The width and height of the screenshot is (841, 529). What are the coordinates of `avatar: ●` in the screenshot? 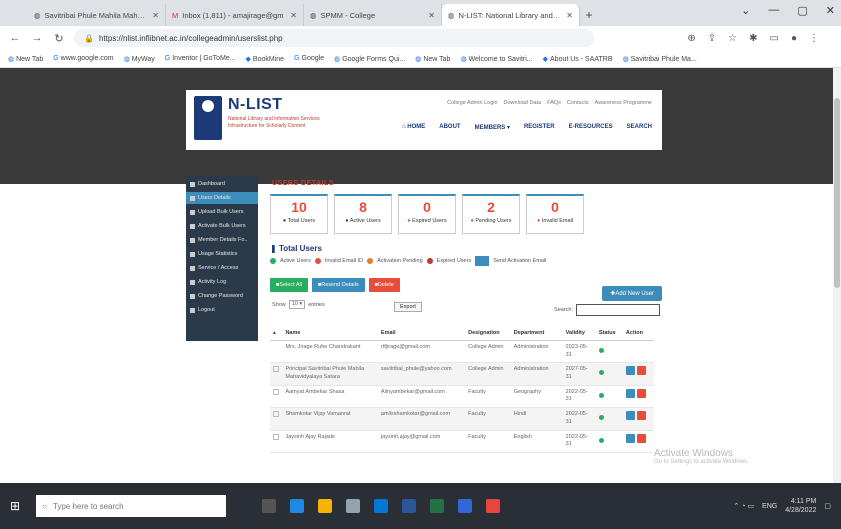 It's located at (794, 38).